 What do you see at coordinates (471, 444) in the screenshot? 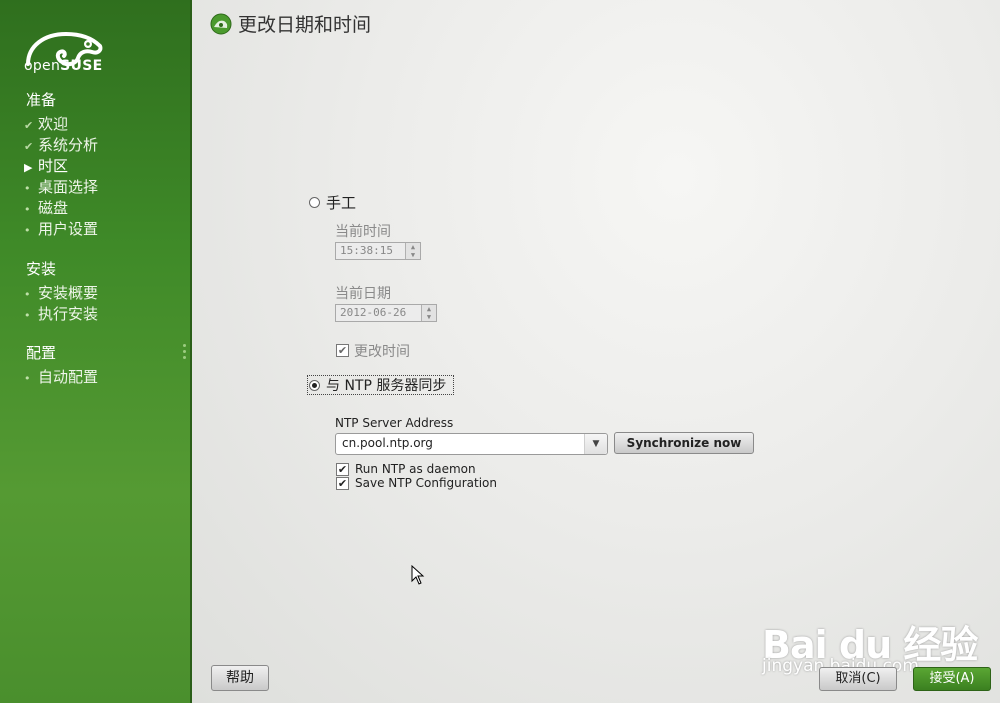
I see `ntp-server-combobox: cn.pool.ntp.org ▼` at bounding box center [471, 444].